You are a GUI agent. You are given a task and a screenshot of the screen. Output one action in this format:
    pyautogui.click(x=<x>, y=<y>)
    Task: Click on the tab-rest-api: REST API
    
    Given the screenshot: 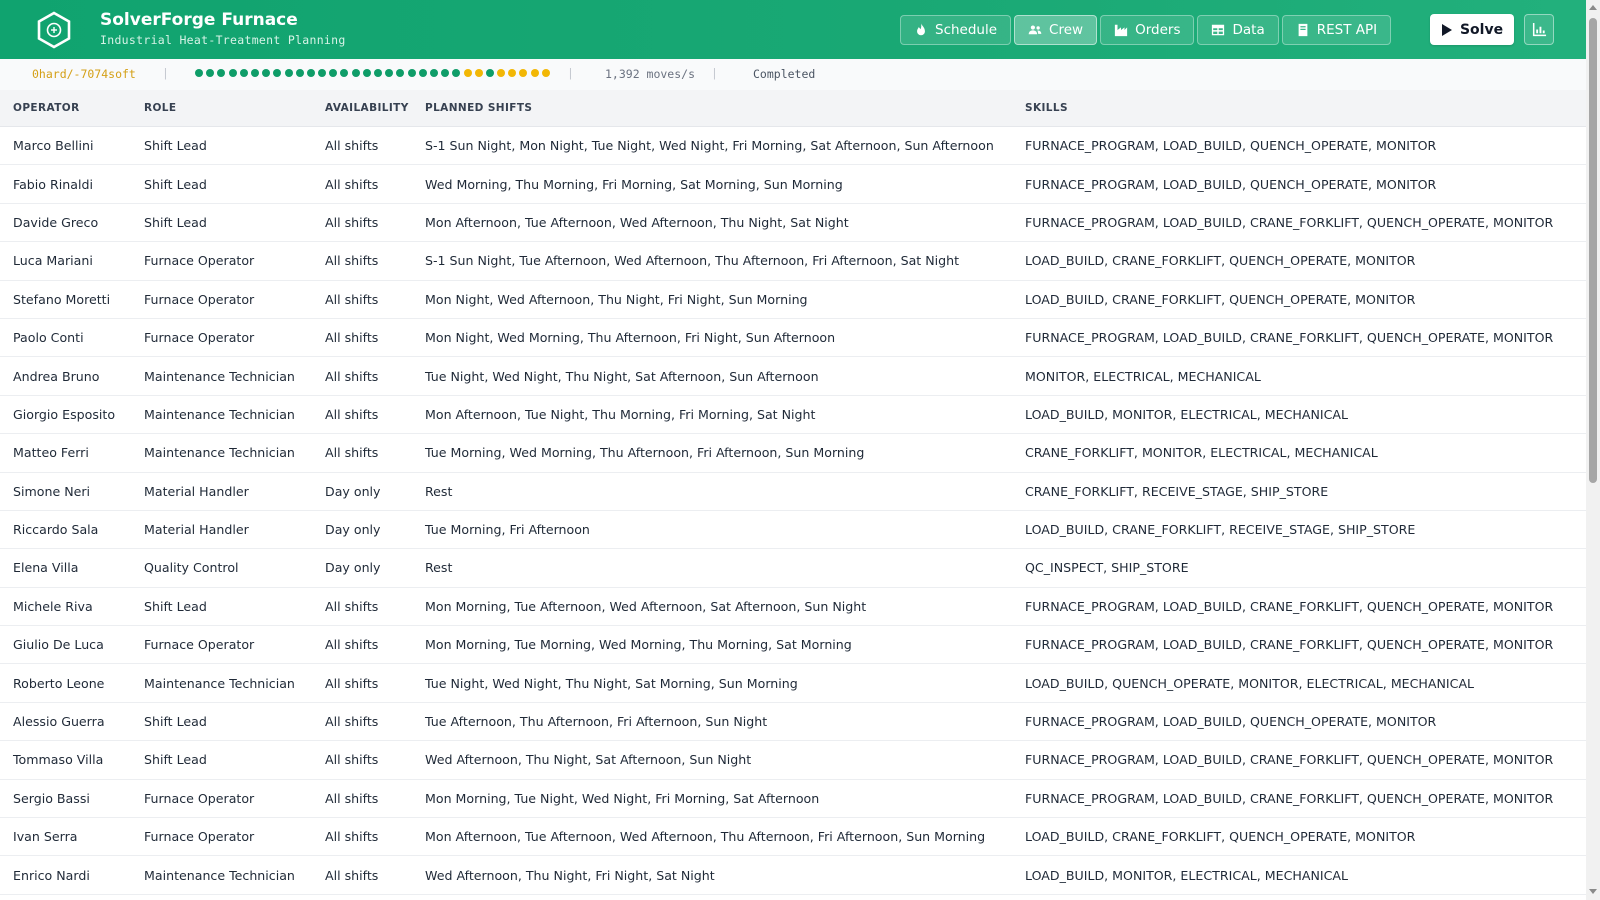 What is the action you would take?
    pyautogui.click(x=1336, y=30)
    